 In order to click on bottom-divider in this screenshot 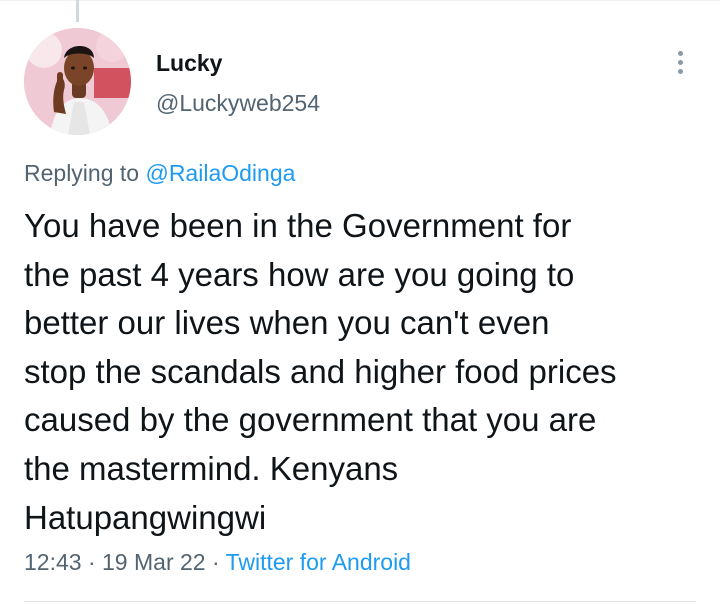, I will do `click(360, 601)`.